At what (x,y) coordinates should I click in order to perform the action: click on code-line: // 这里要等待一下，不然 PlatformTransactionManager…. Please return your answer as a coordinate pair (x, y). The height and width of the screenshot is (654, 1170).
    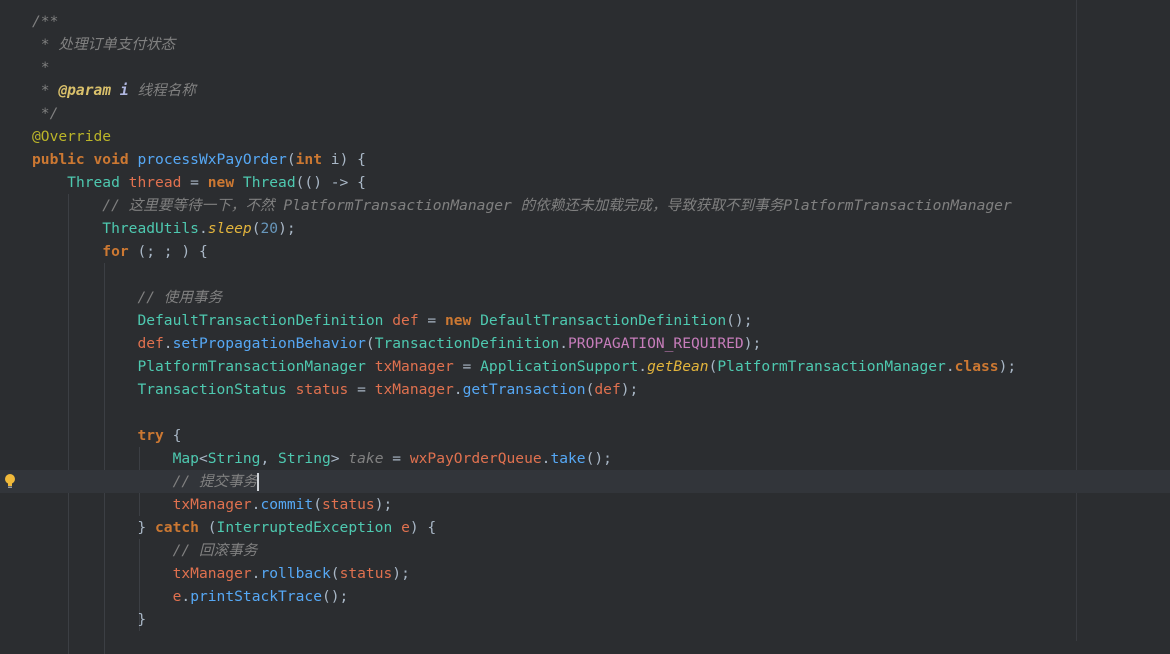
    Looking at the image, I should click on (585, 205).